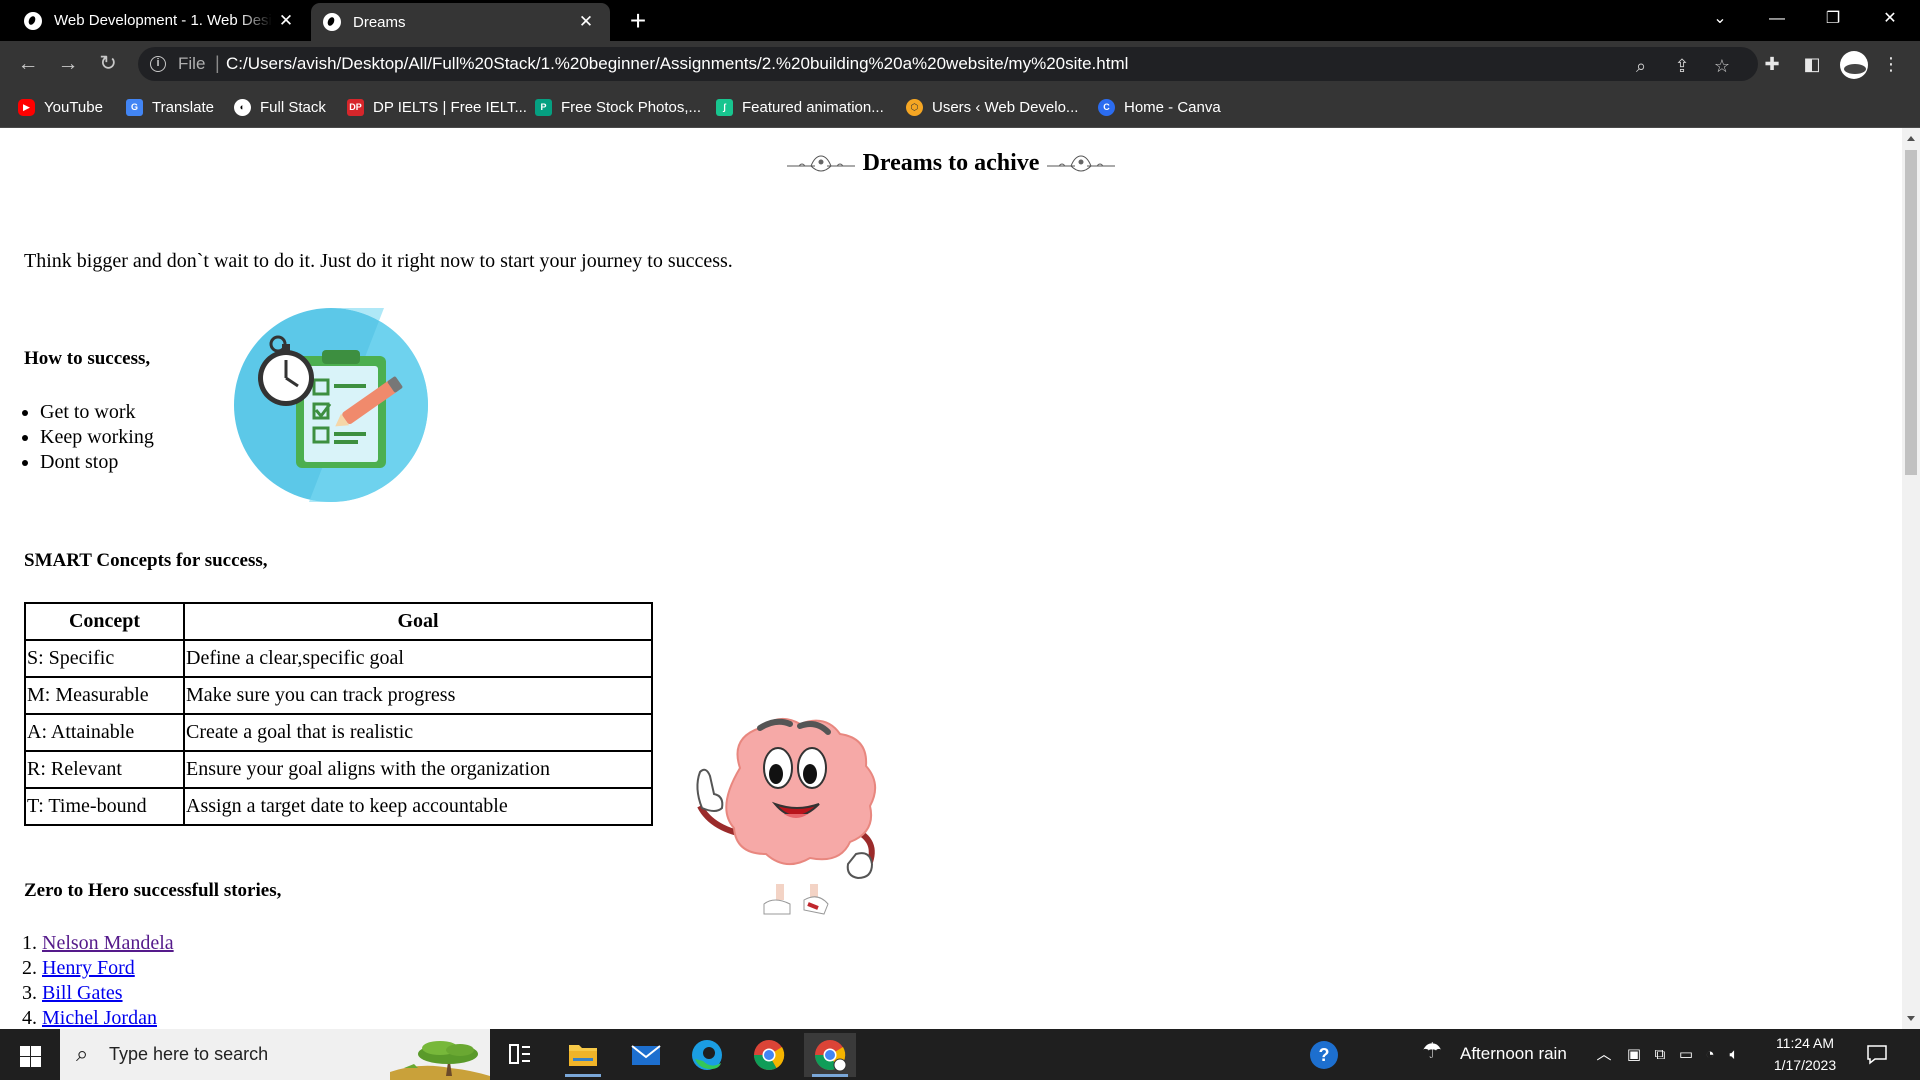 The image size is (1920, 1080). Describe the element at coordinates (1854, 65) in the screenshot. I see `profile-avatar` at that location.